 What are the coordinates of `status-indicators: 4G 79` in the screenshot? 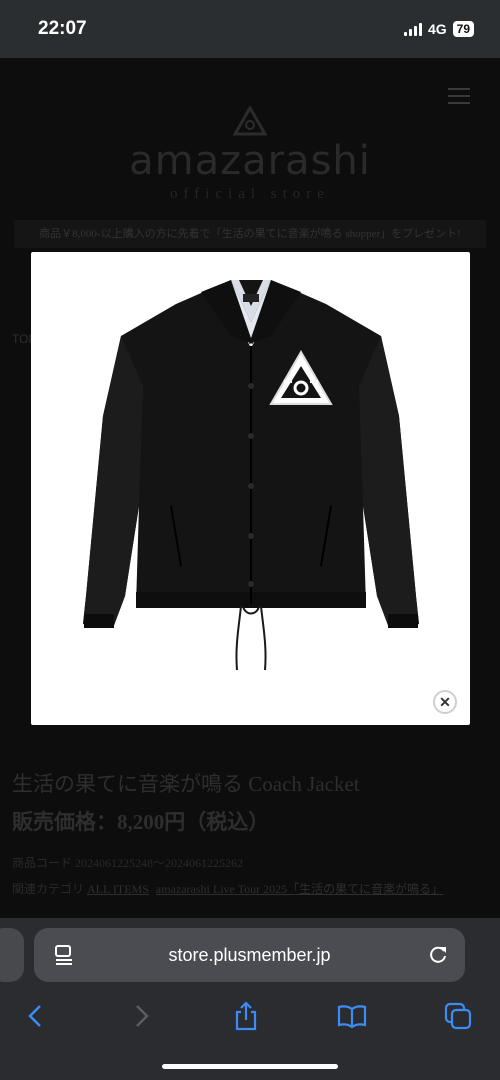 It's located at (438, 29).